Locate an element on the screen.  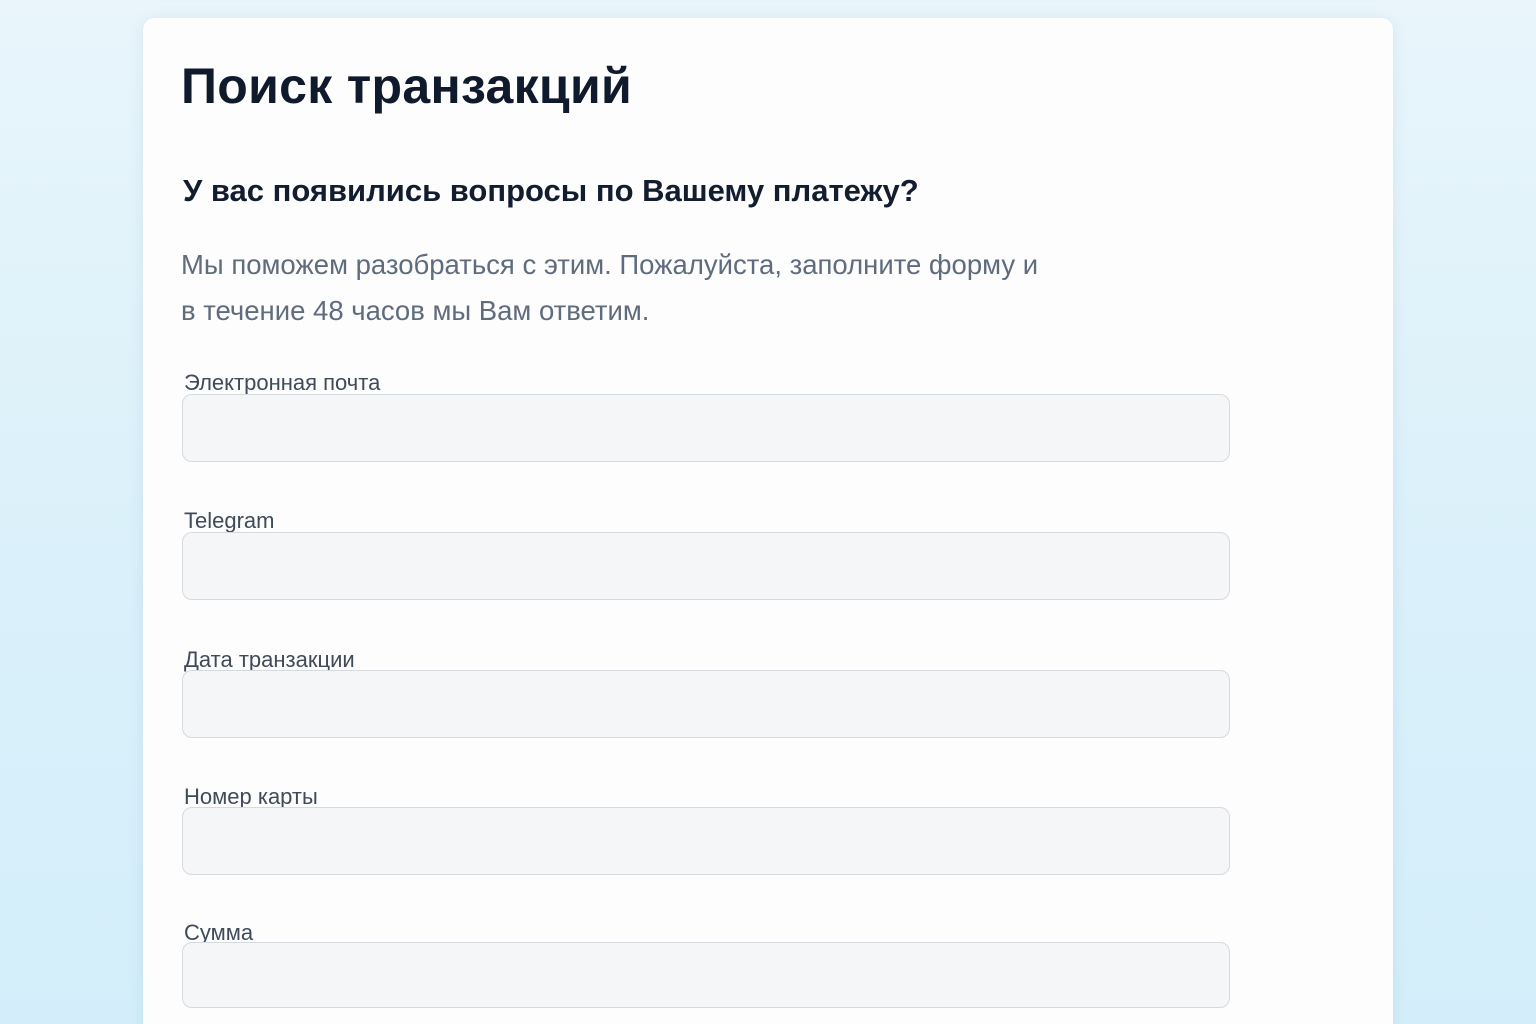
page-title: Поиск транзакций is located at coordinates (407, 86).